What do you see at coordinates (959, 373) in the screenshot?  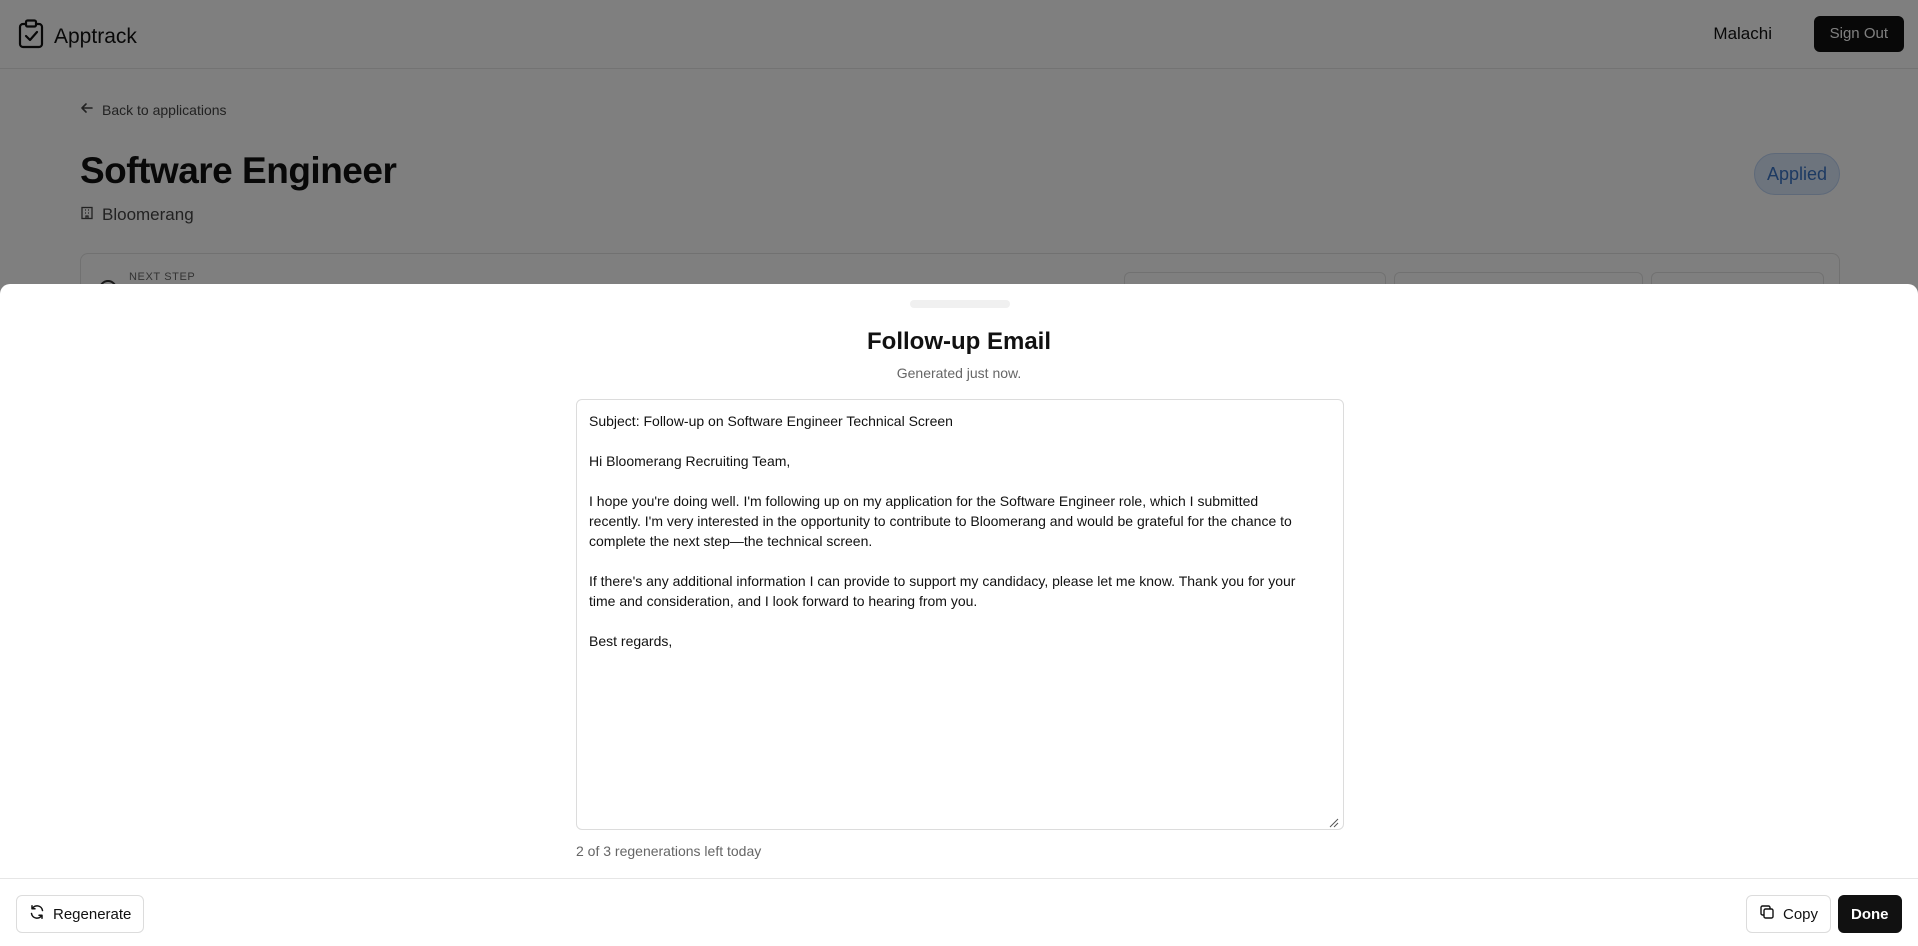 I see `sheet-subtitle: Generated just now.` at bounding box center [959, 373].